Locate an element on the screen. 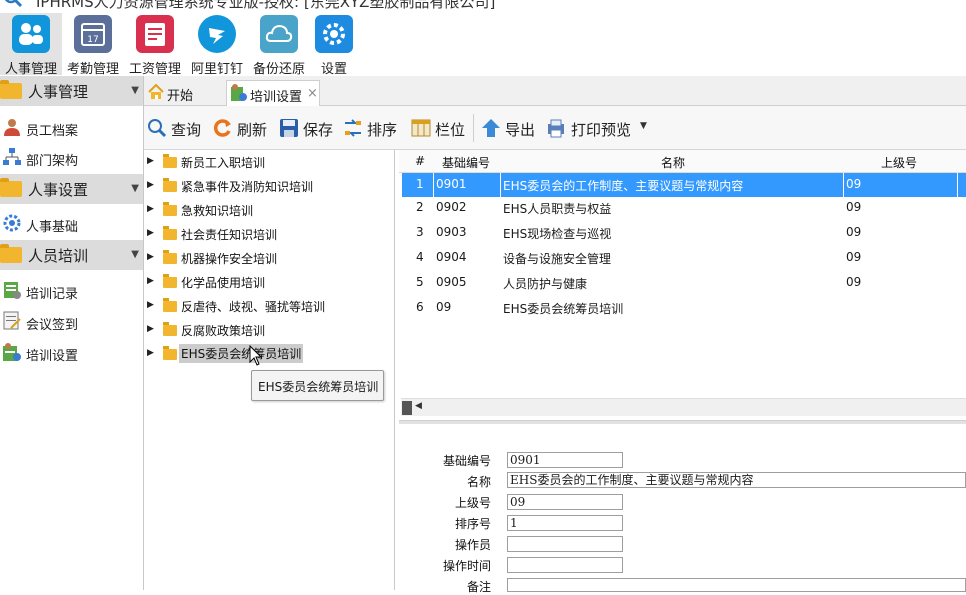 The image size is (966, 595). sidebar-item-training-records: 培训记录 is located at coordinates (71, 291).